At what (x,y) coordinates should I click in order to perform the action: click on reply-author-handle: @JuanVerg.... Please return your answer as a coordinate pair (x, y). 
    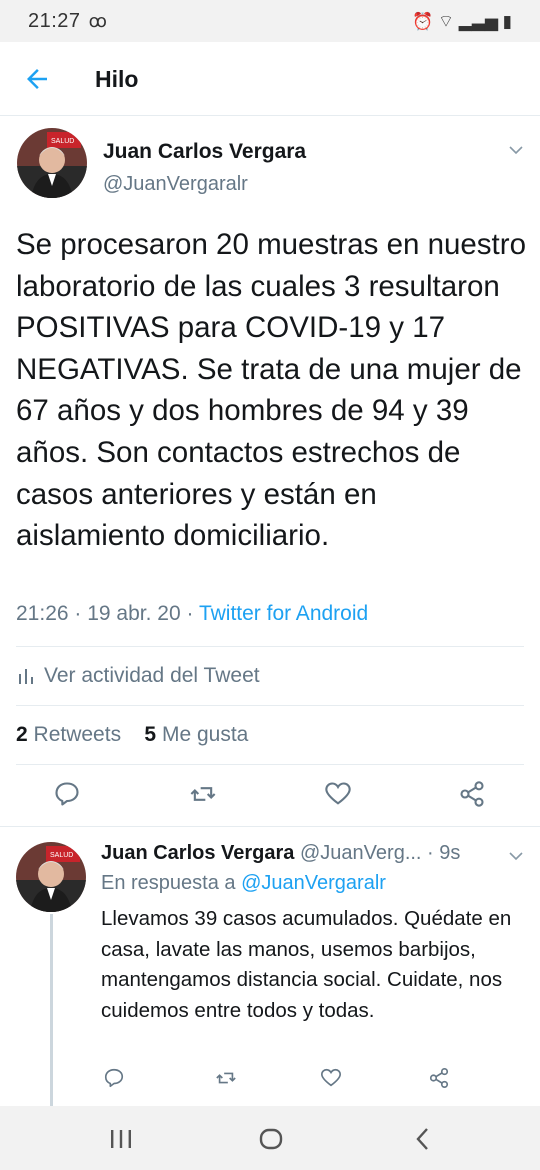
    Looking at the image, I should click on (360, 853).